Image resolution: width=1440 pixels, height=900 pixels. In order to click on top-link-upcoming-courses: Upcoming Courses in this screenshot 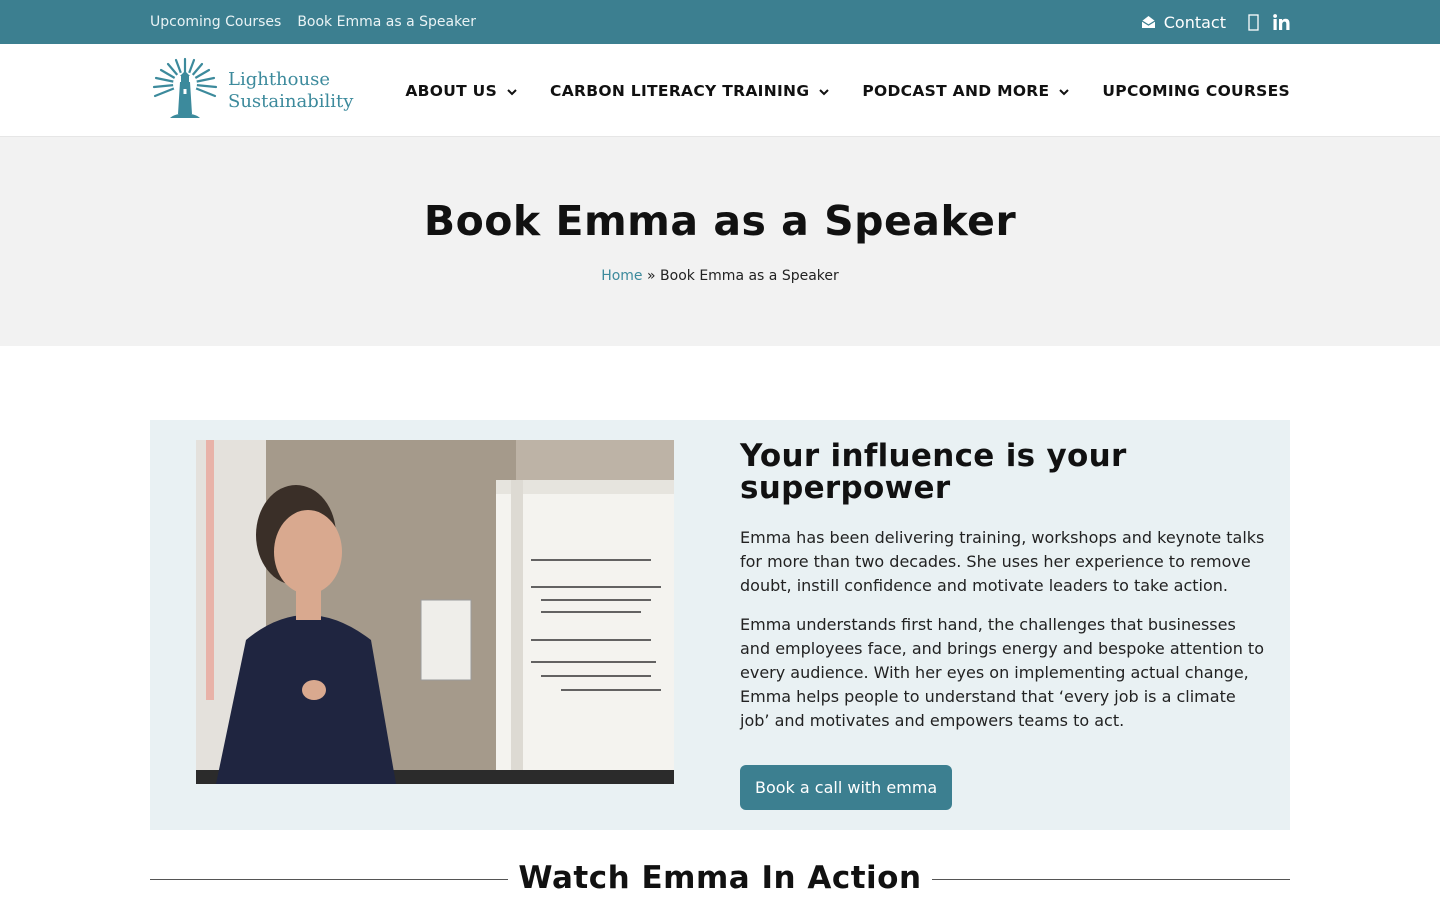, I will do `click(215, 22)`.